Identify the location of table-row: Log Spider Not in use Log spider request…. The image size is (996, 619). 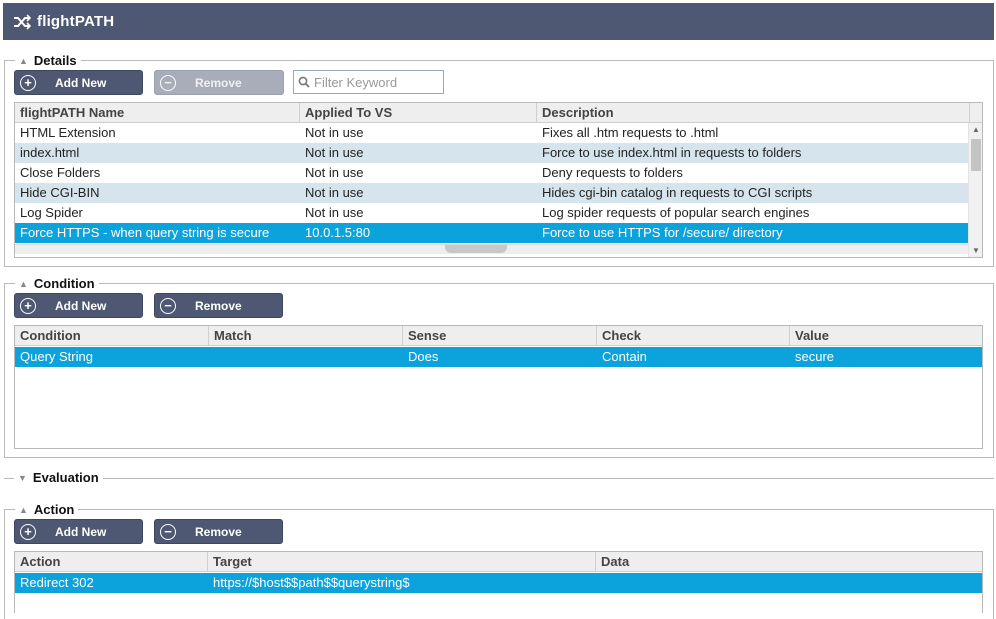
(498, 213).